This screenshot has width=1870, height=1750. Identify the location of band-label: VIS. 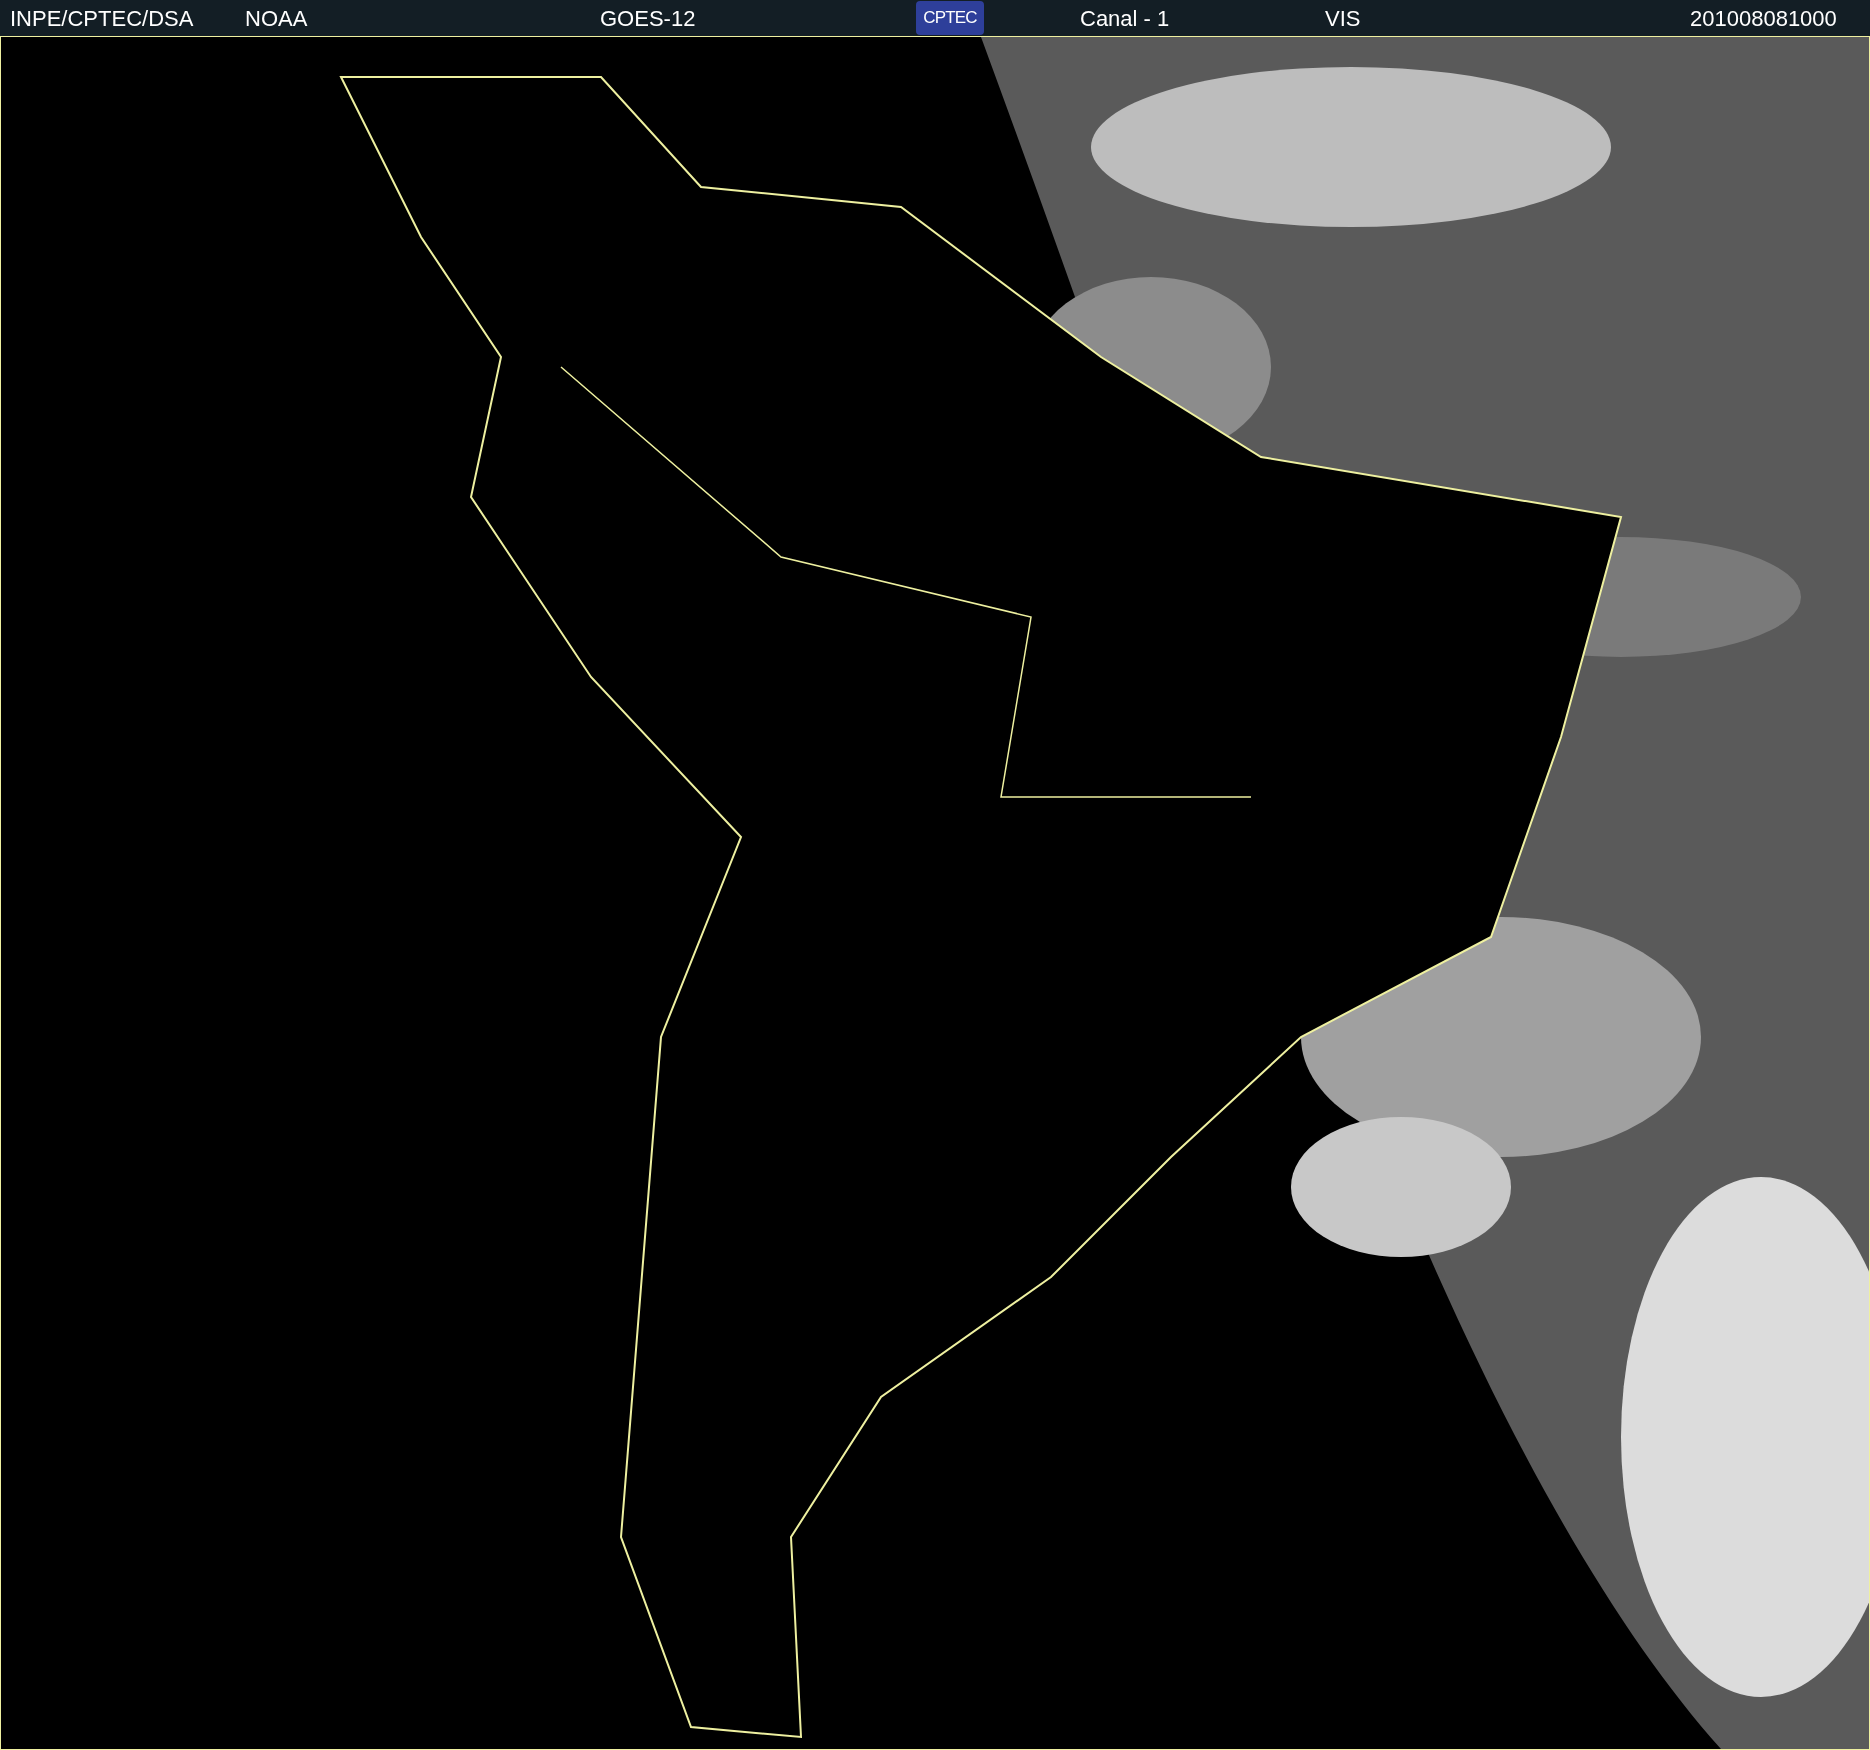
(1343, 18).